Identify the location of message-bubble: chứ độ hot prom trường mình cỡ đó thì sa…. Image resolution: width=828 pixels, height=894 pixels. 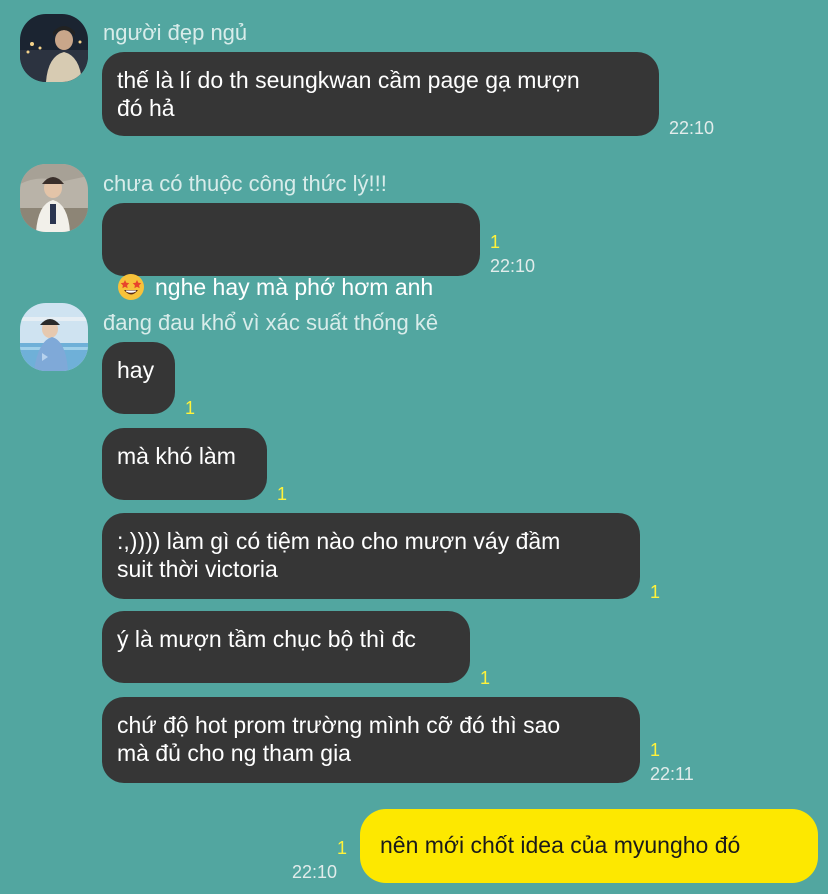
(371, 740).